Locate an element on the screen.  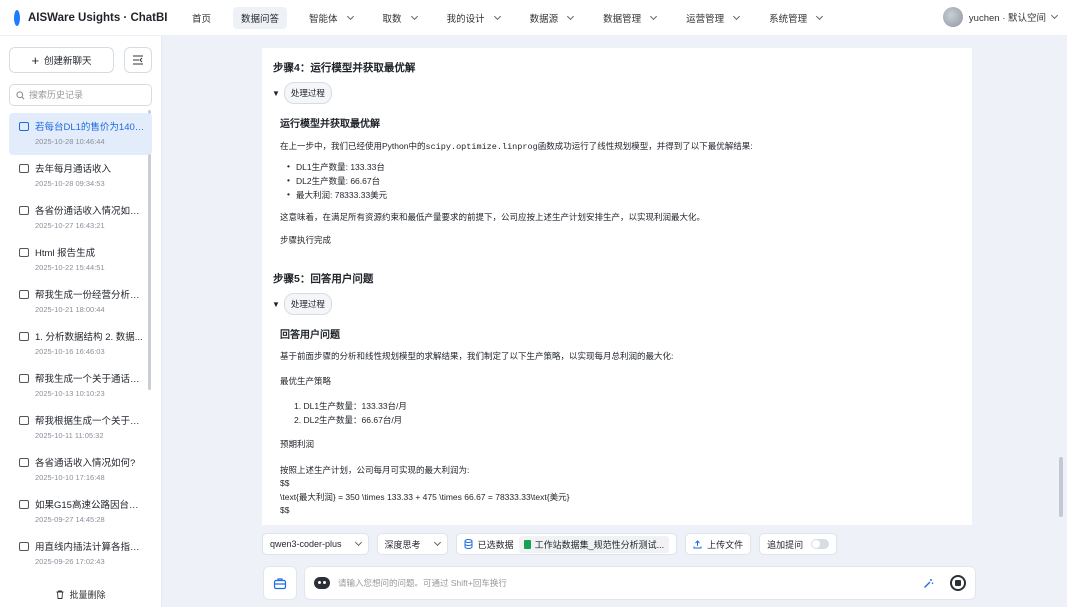
math-close: $$ is located at coordinates (285, 510).